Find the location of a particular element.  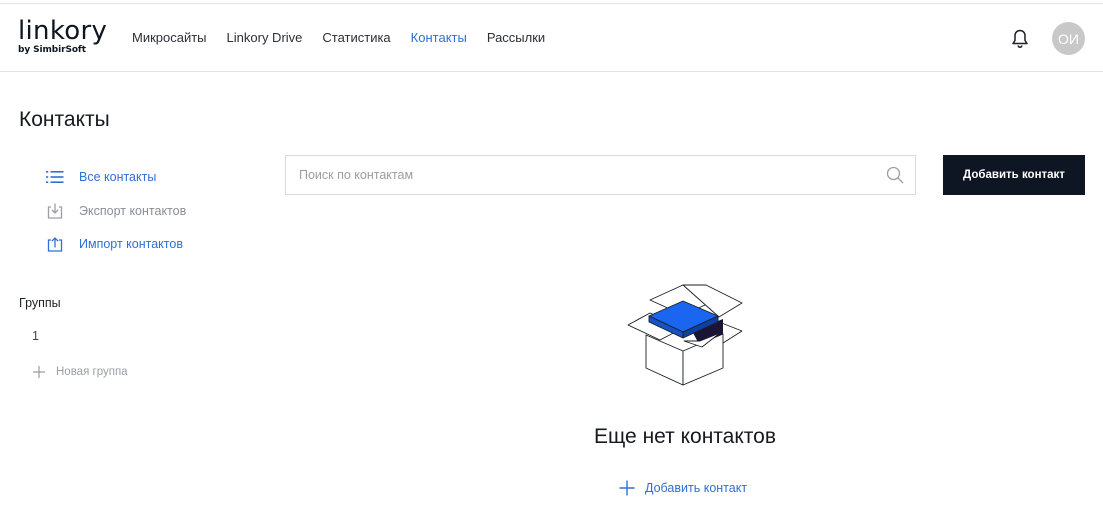

logo-wordmark: linkory is located at coordinates (63, 31).